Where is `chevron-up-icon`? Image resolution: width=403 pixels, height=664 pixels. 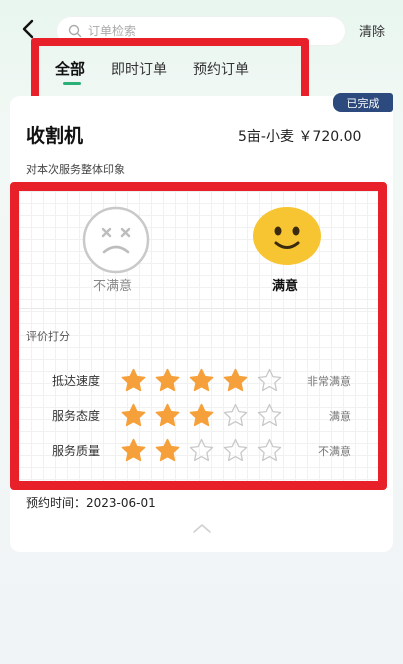 chevron-up-icon is located at coordinates (202, 528).